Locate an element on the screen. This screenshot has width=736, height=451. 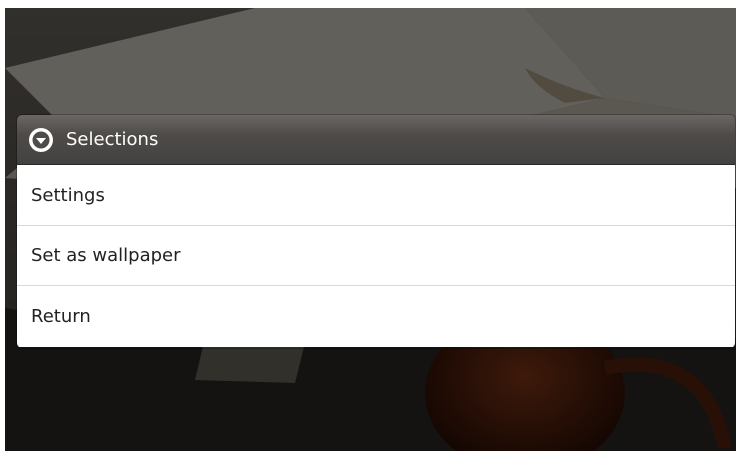
dialog-title: Selections is located at coordinates (112, 139).